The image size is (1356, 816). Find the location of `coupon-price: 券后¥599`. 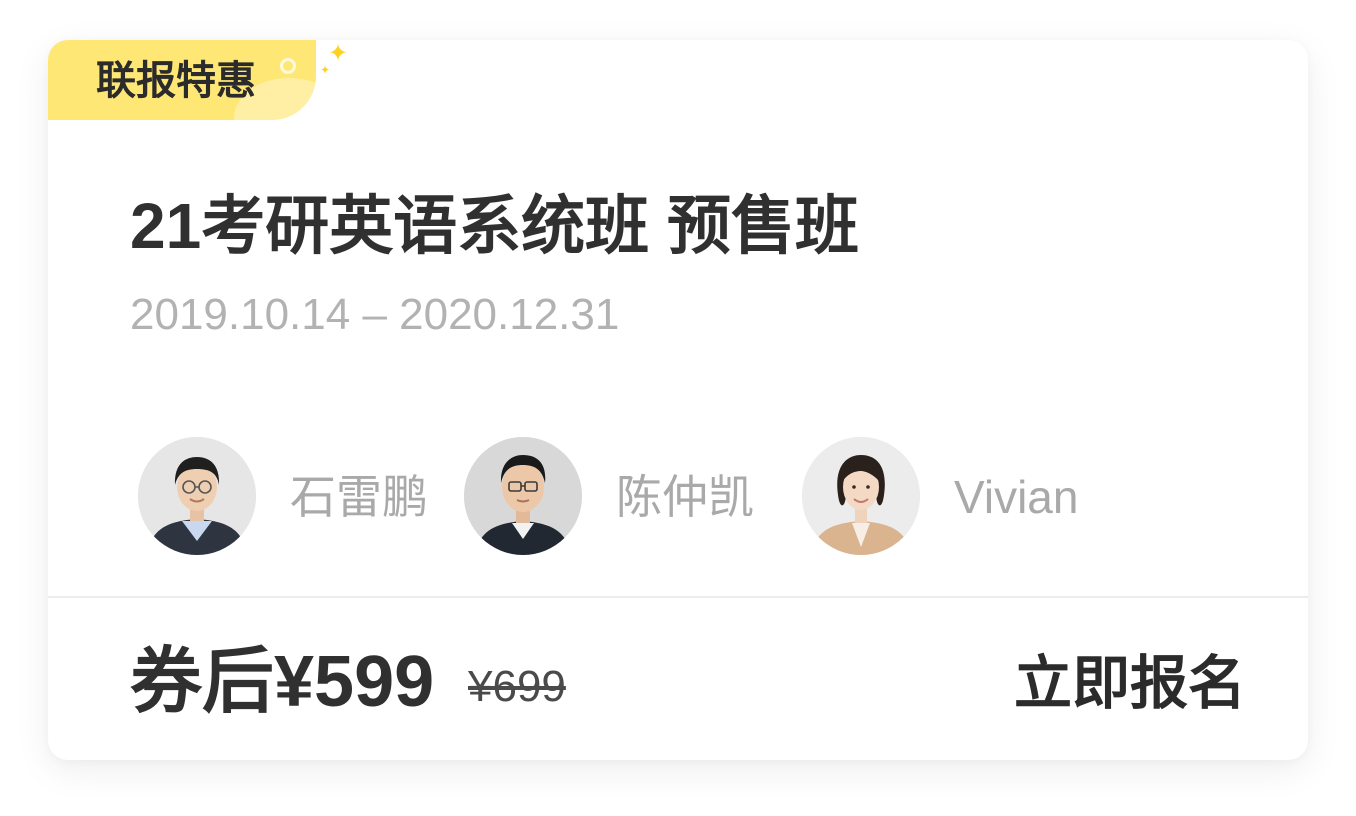

coupon-price: 券后¥599 is located at coordinates (282, 682).